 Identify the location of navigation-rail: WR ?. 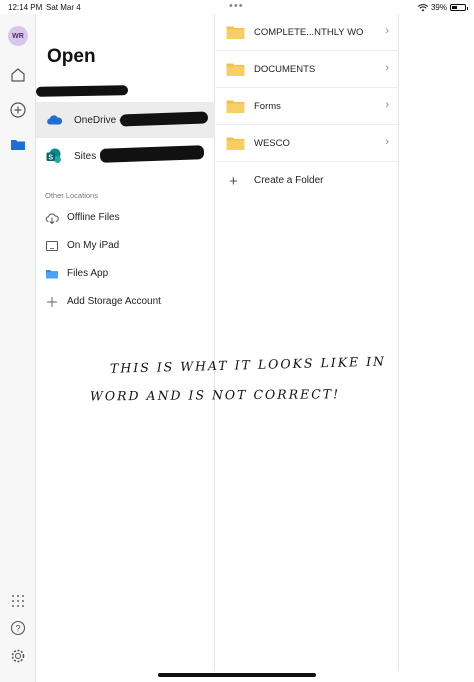
(18, 348).